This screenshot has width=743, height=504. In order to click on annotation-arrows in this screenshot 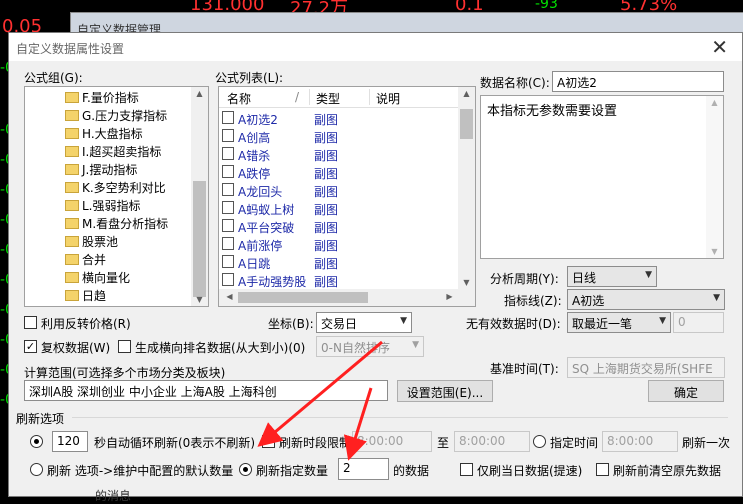, I will do `click(320, 400)`.